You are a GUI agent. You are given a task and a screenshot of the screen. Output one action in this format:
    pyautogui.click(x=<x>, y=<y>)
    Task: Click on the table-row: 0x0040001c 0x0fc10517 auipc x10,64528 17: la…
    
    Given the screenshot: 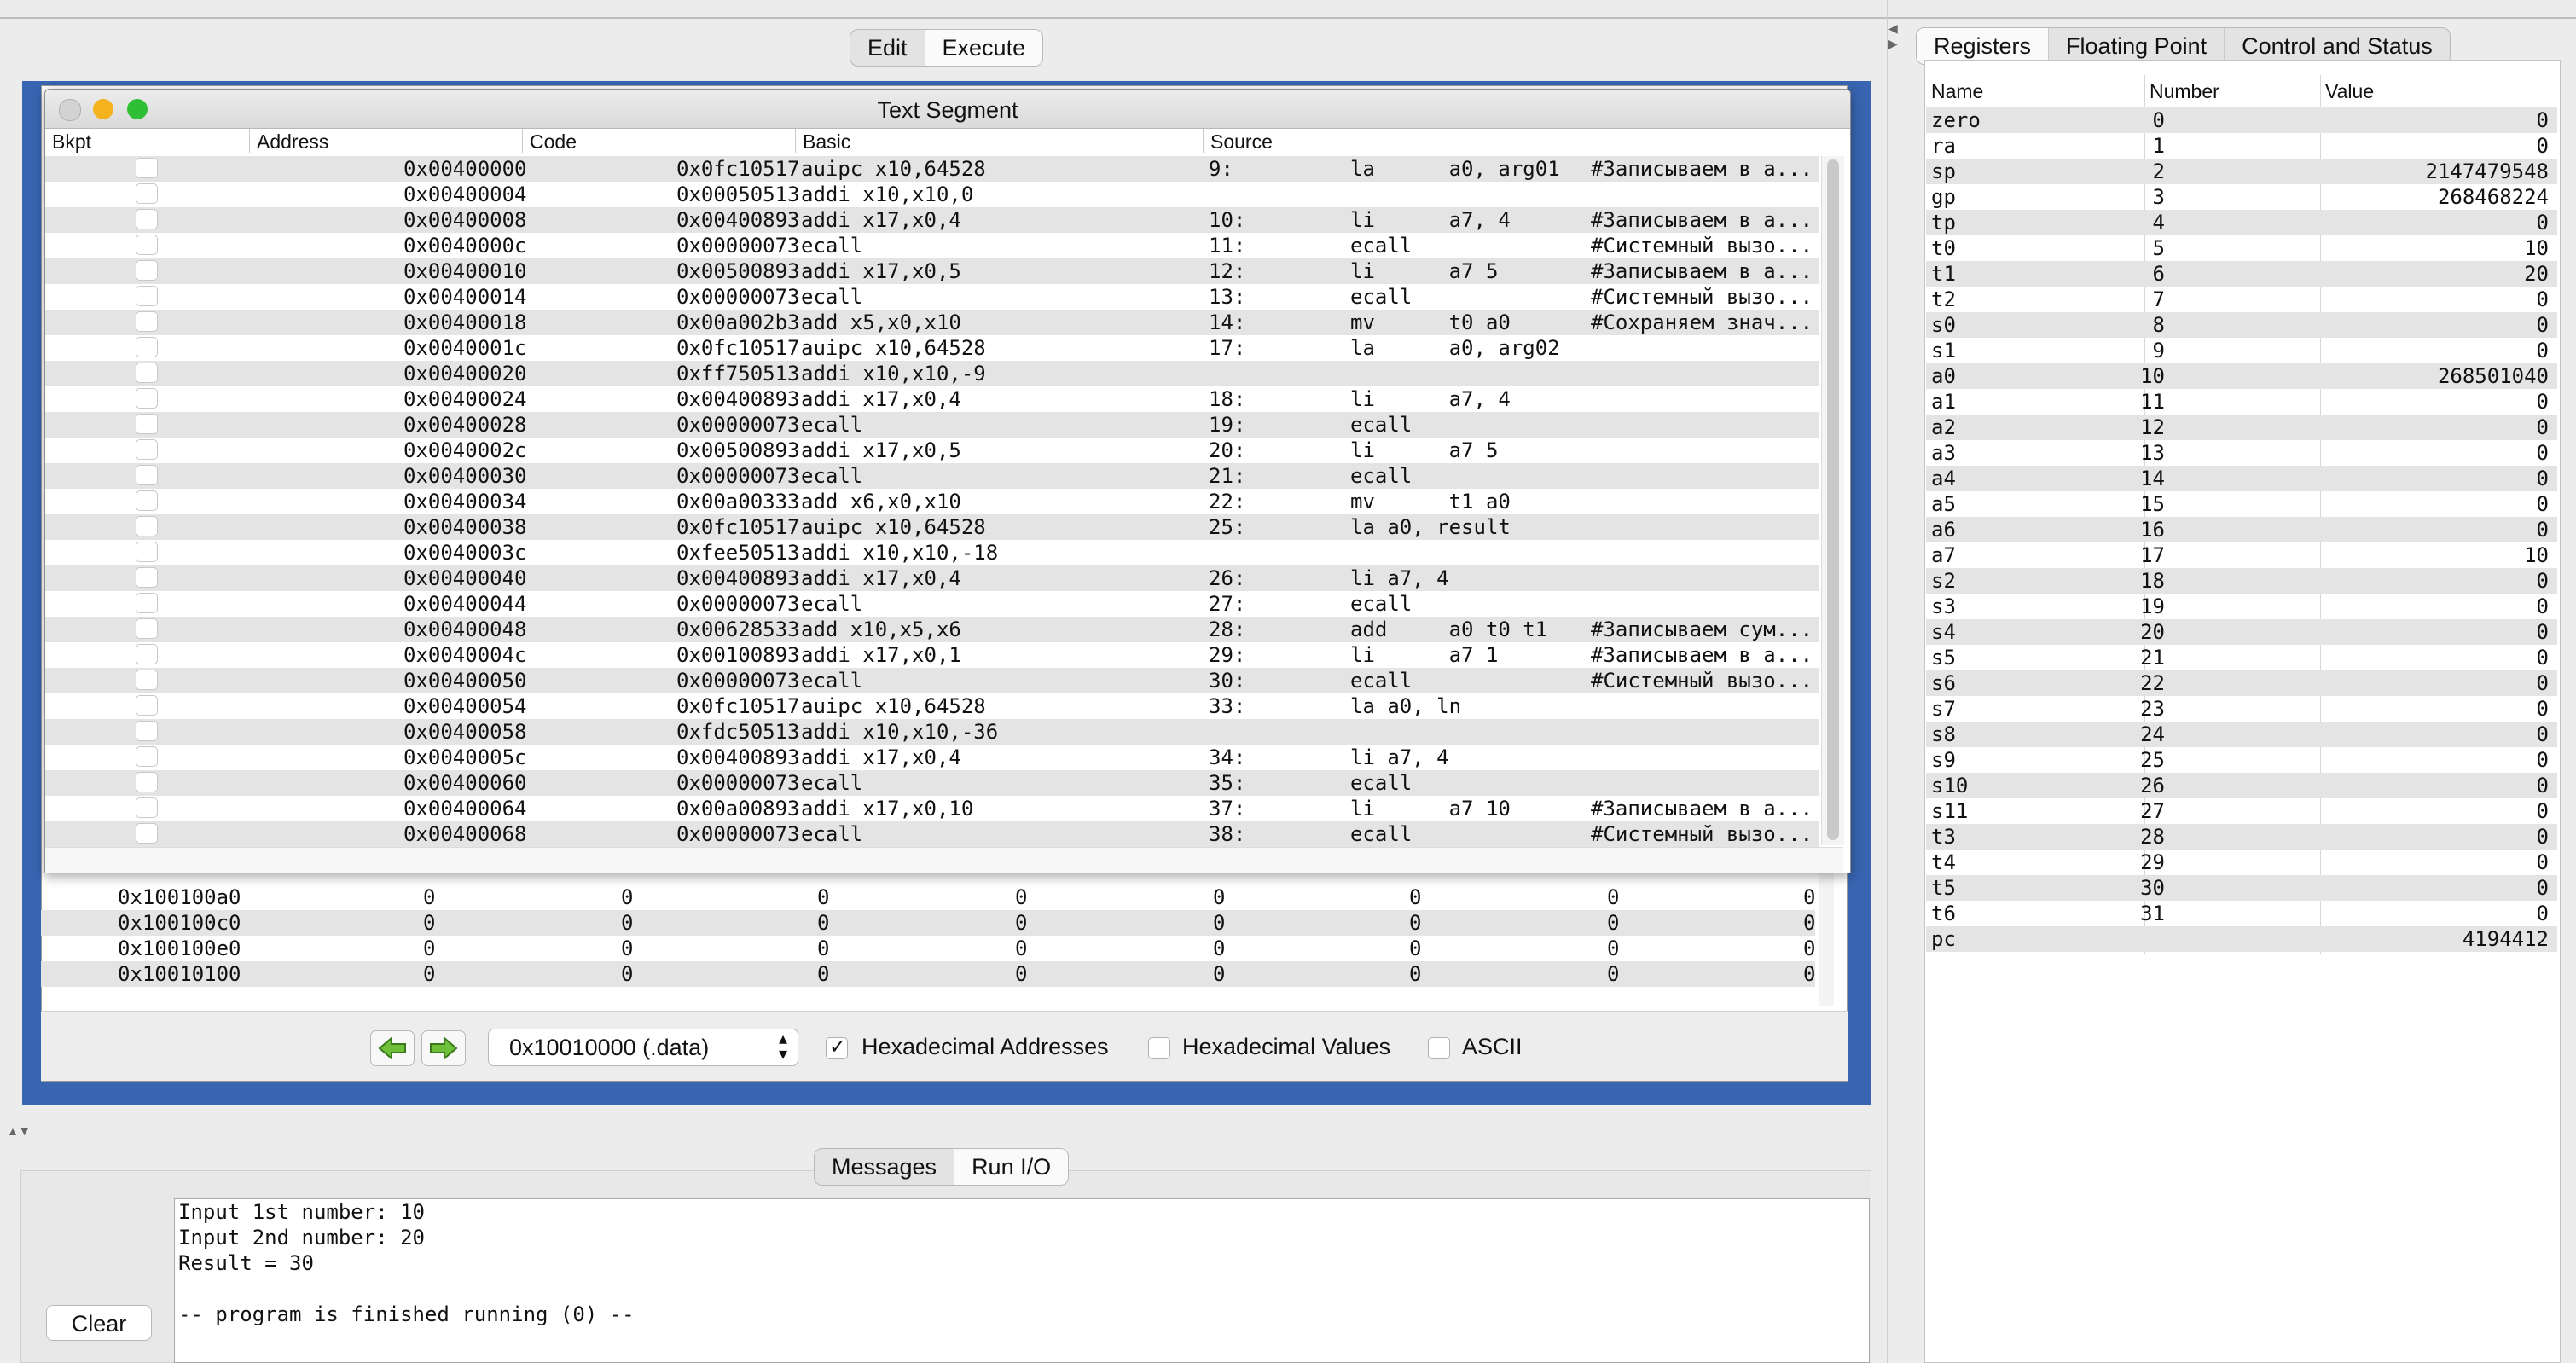 What is the action you would take?
    pyautogui.click(x=932, y=348)
    